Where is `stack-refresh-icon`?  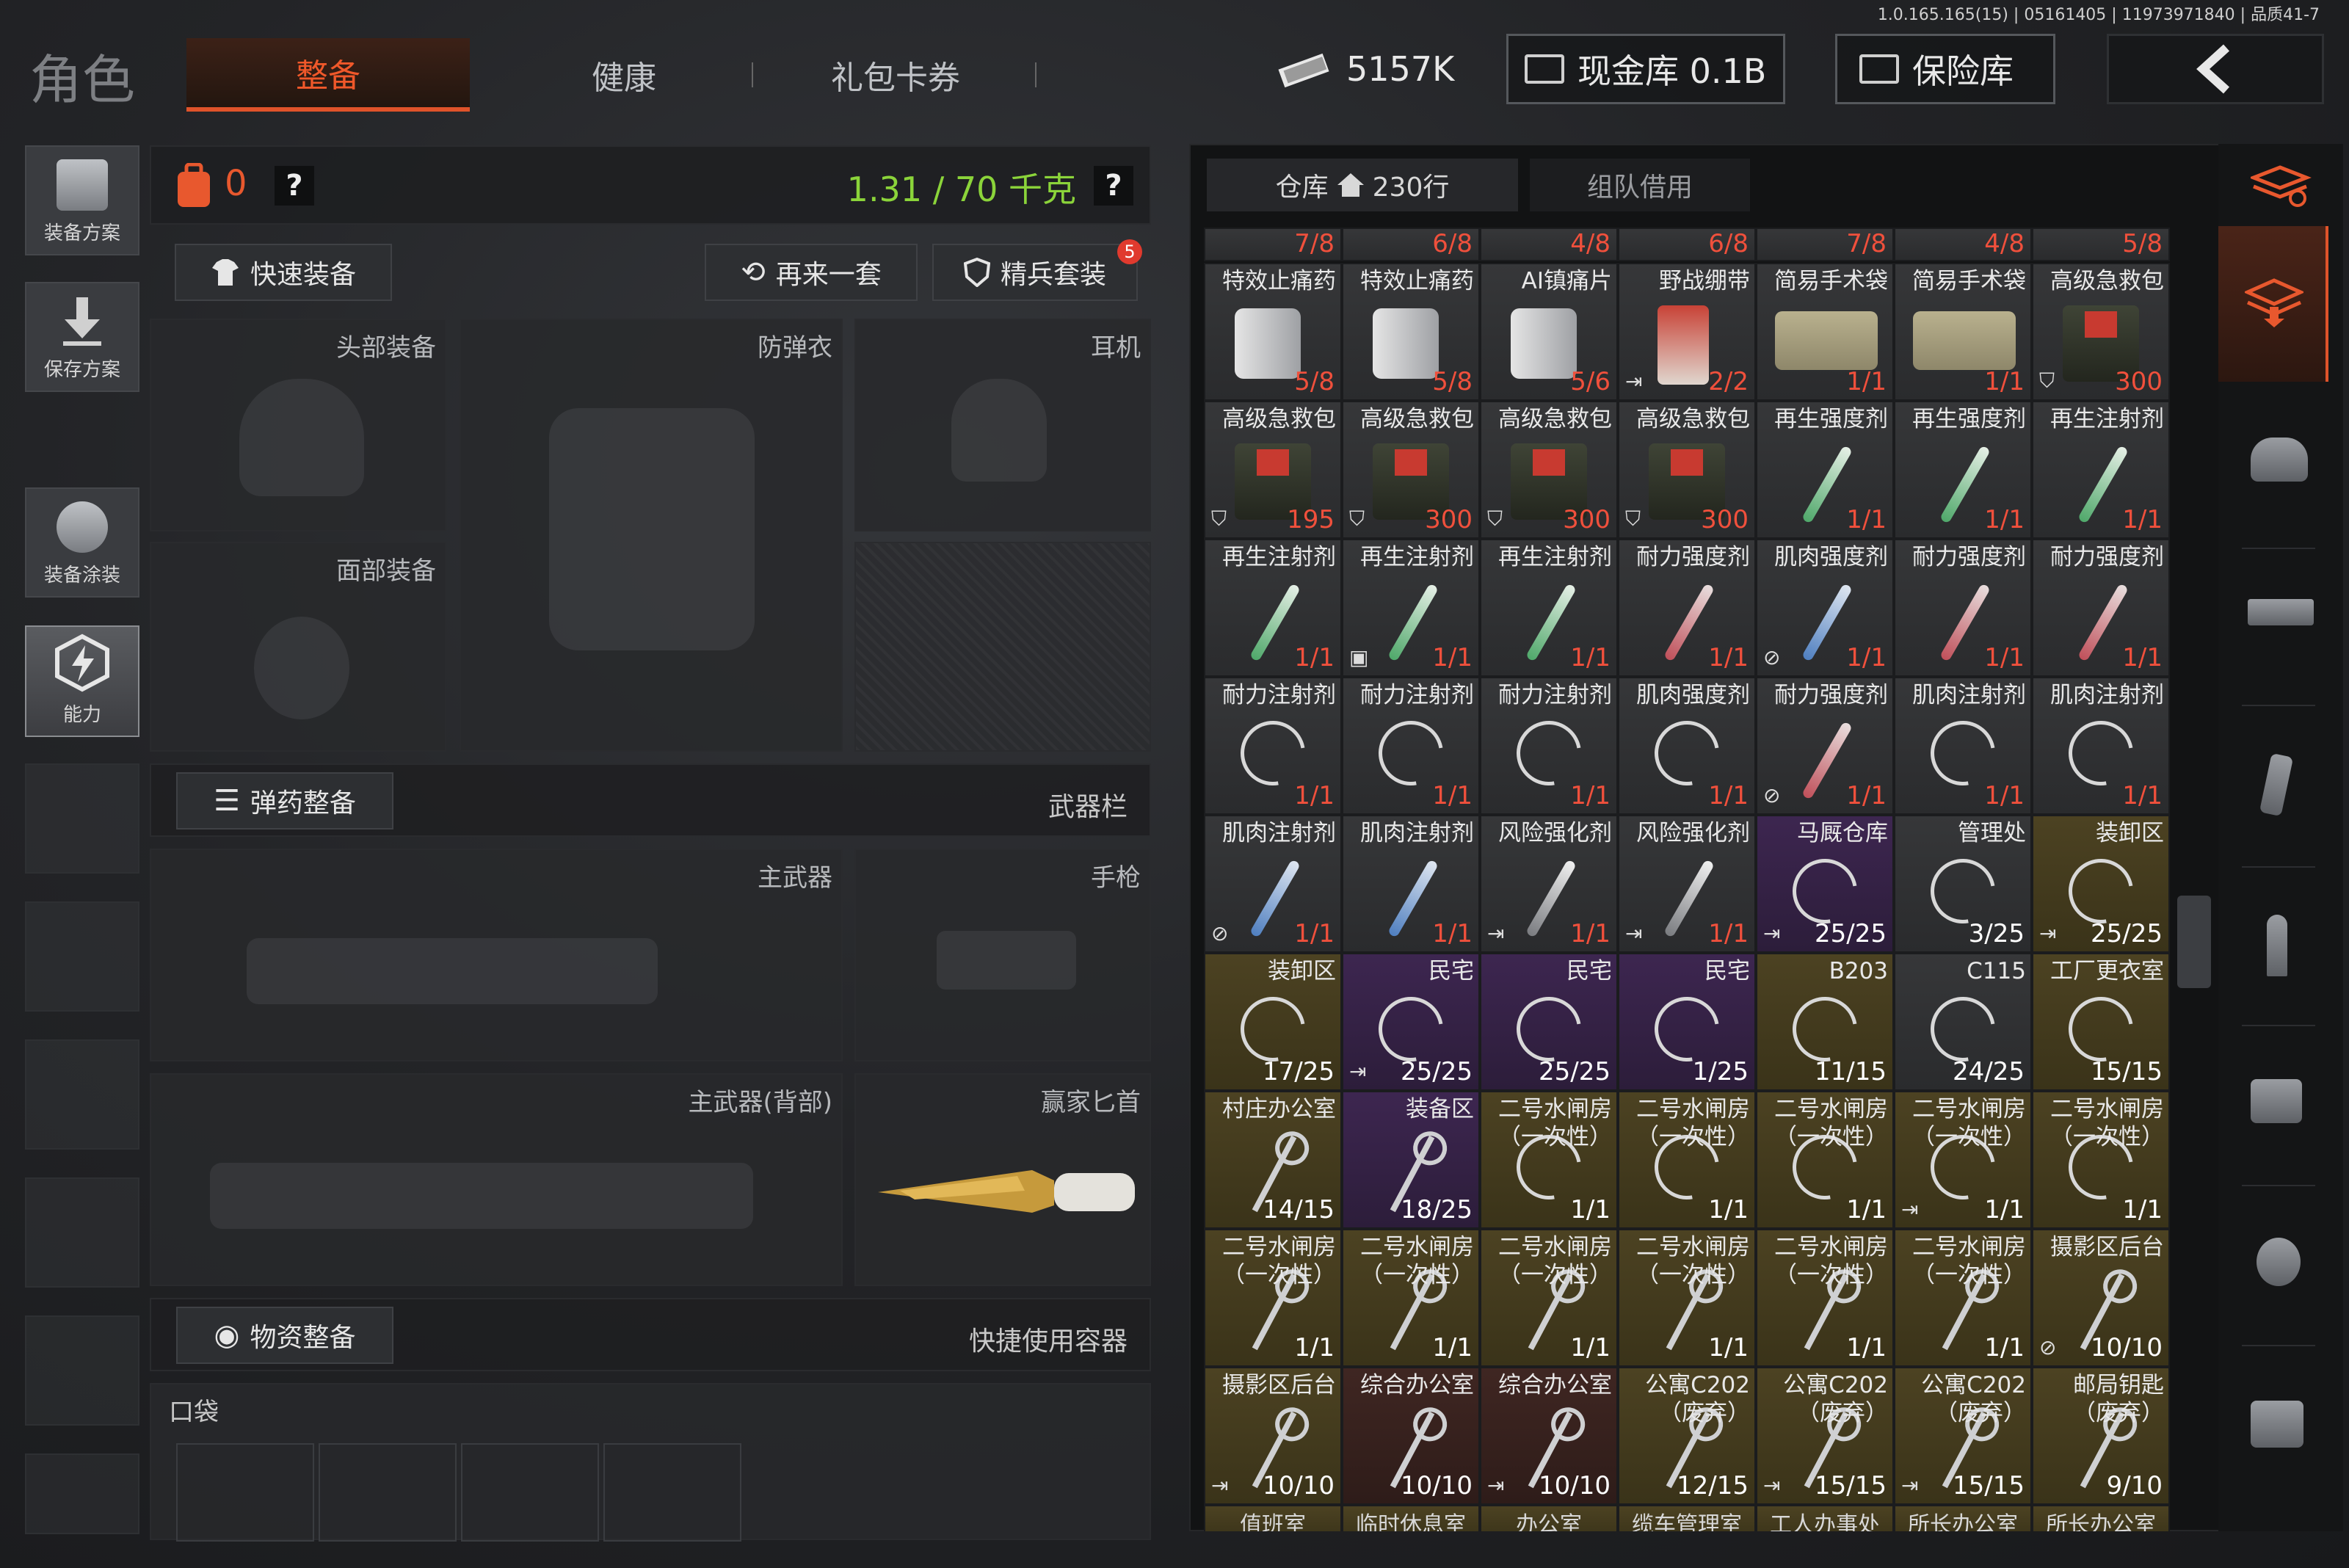 stack-refresh-icon is located at coordinates (2281, 186).